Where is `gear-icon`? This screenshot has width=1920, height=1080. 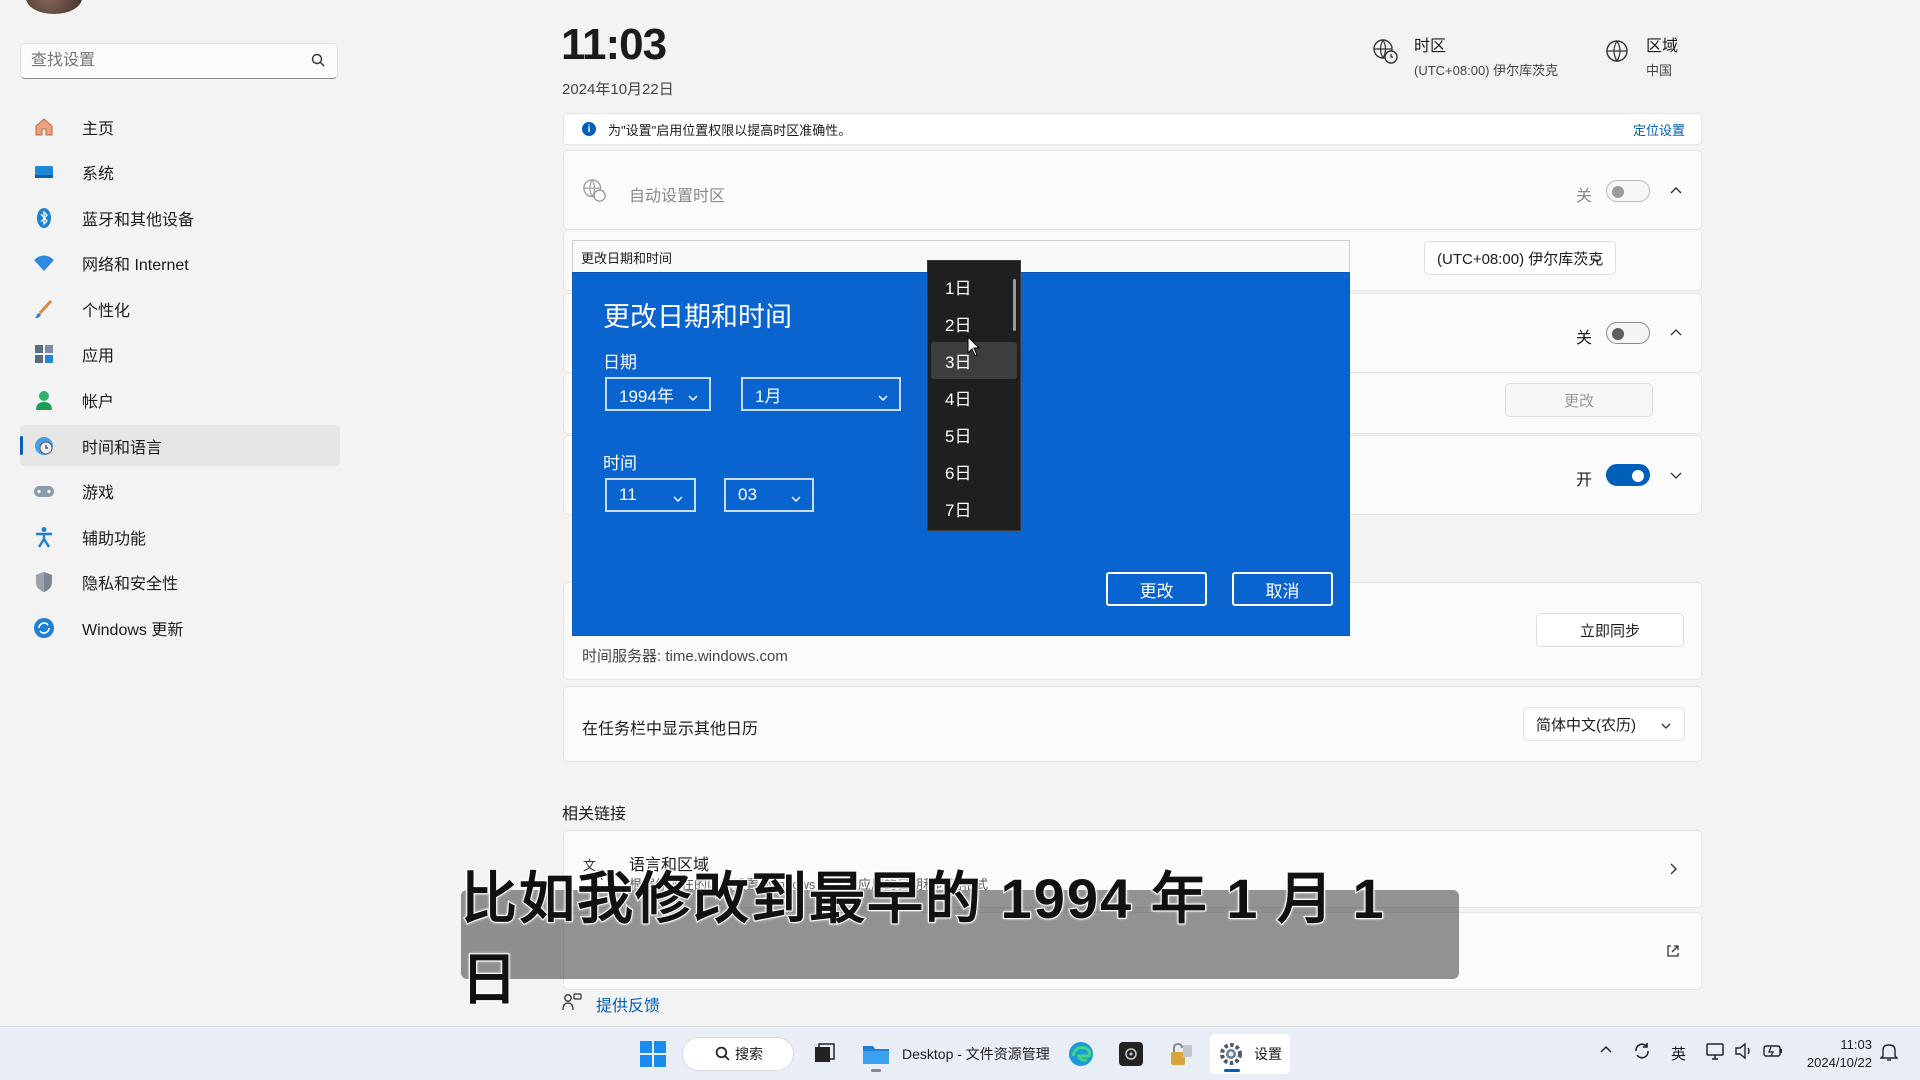
gear-icon is located at coordinates (1231, 1054).